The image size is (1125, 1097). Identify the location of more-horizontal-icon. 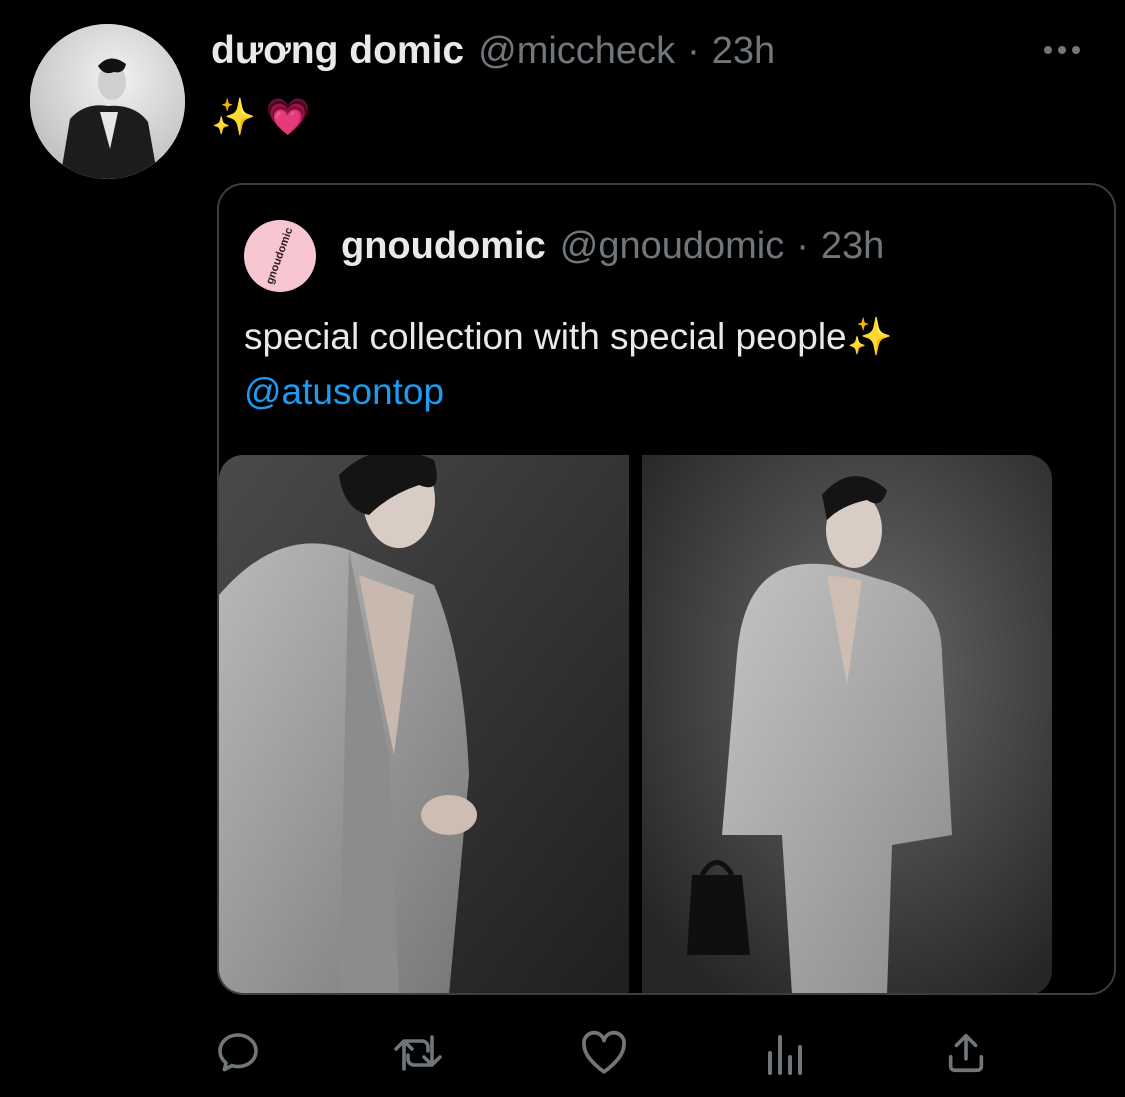
(1062, 50).